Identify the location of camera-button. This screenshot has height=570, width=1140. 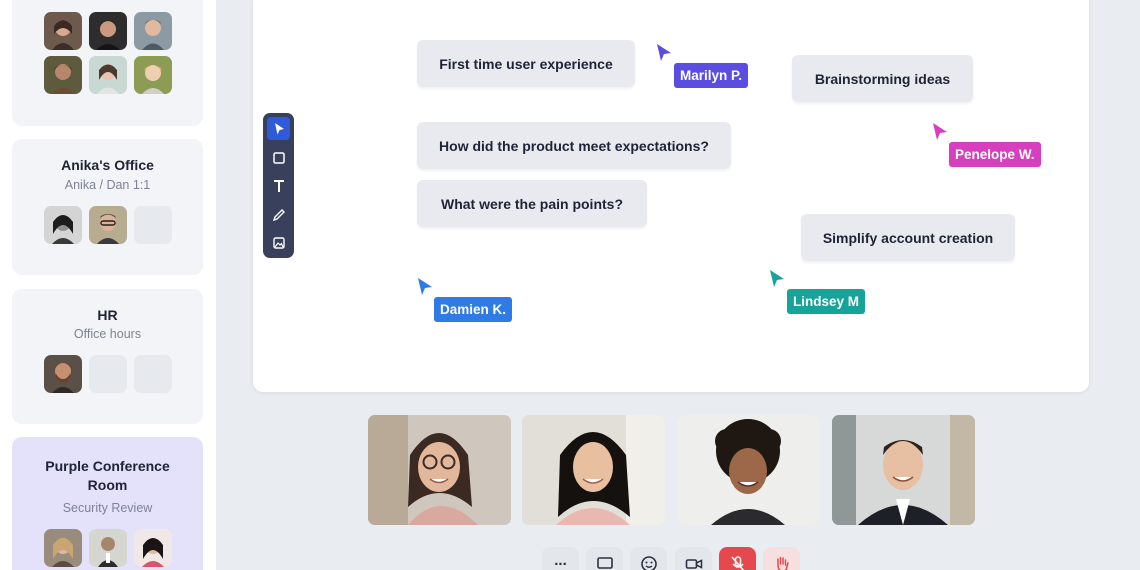
(693, 558).